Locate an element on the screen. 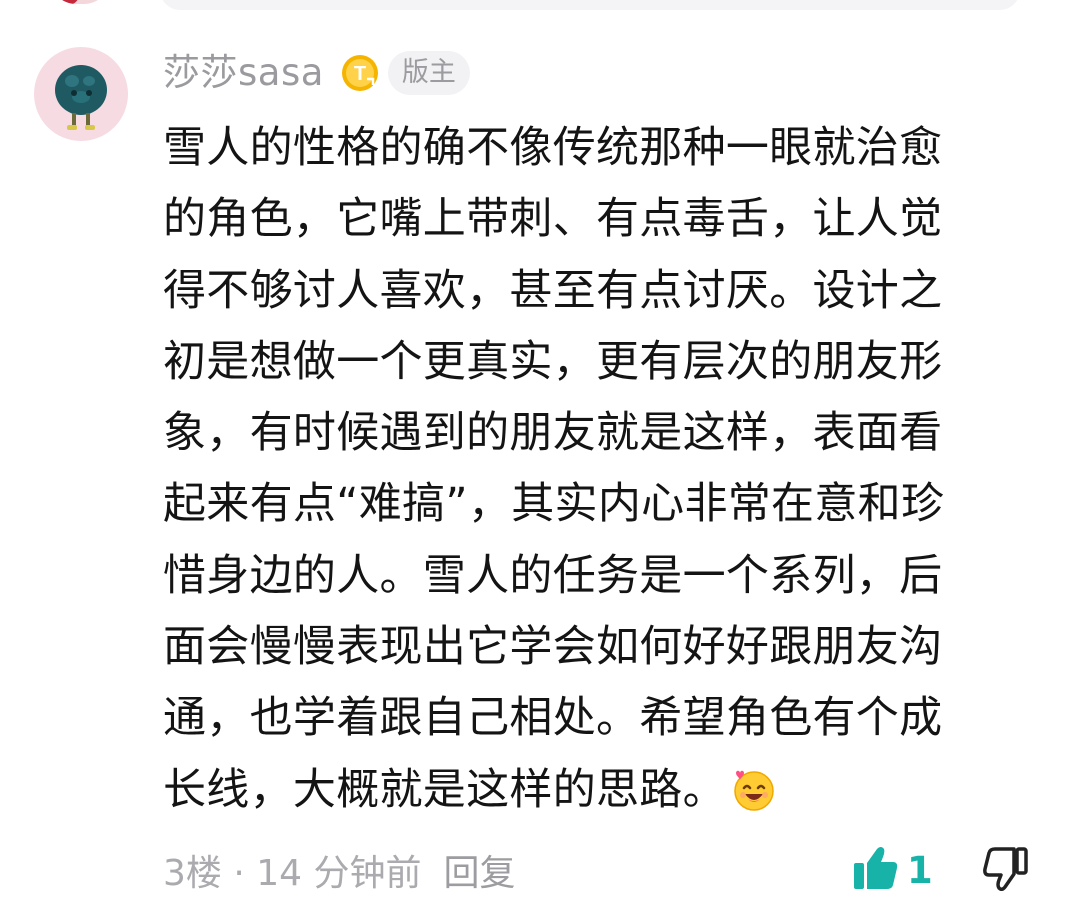 This screenshot has width=1080, height=924. content-line: 的角色，它嘴上带刺、有点毒舌，让人觉 is located at coordinates (553, 219).